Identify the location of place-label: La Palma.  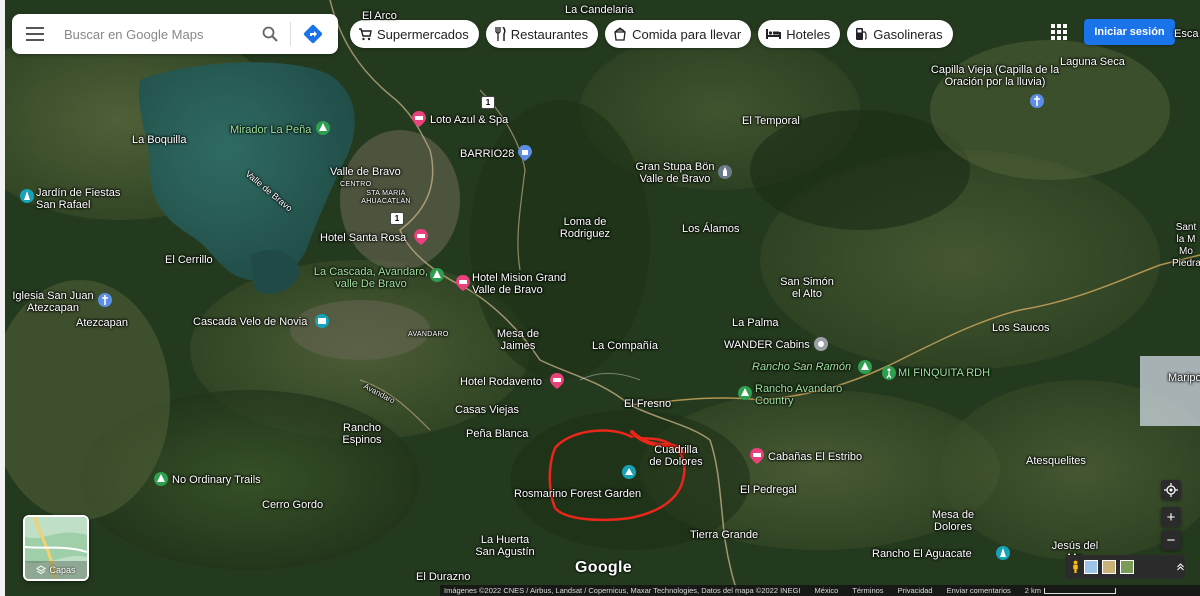
(755, 323).